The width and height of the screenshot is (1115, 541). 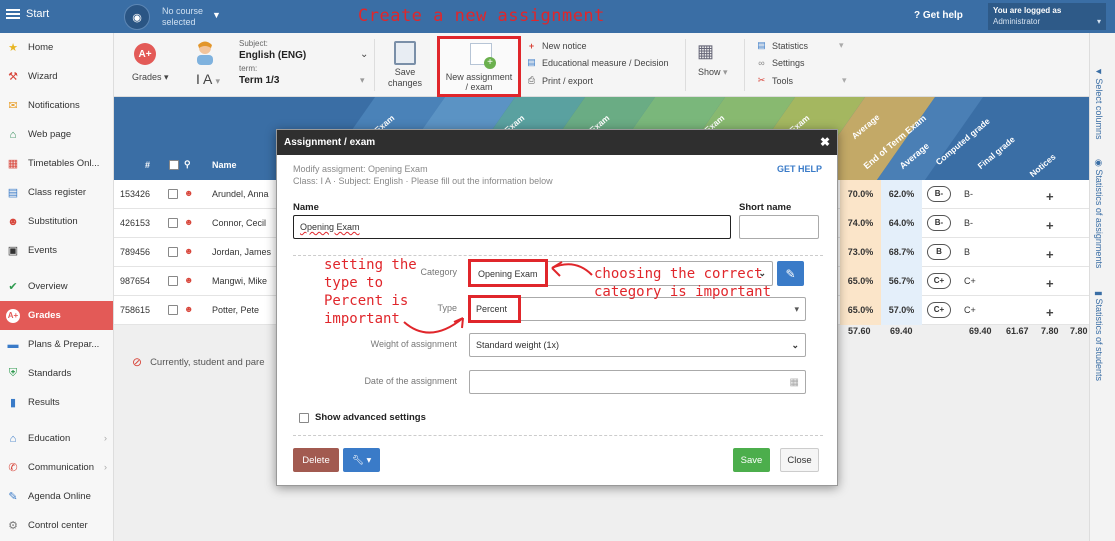 What do you see at coordinates (56, 467) in the screenshot?
I see `sidebar-item-communication: ✆ Communication ›` at bounding box center [56, 467].